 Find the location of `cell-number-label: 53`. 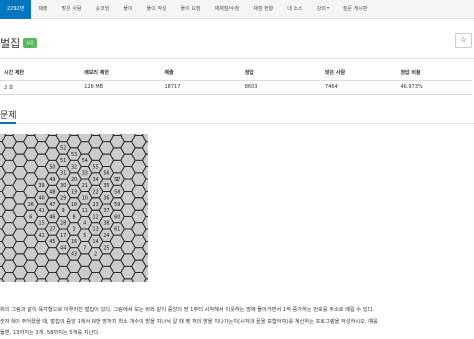

cell-number-label: 53 is located at coordinates (74, 155).